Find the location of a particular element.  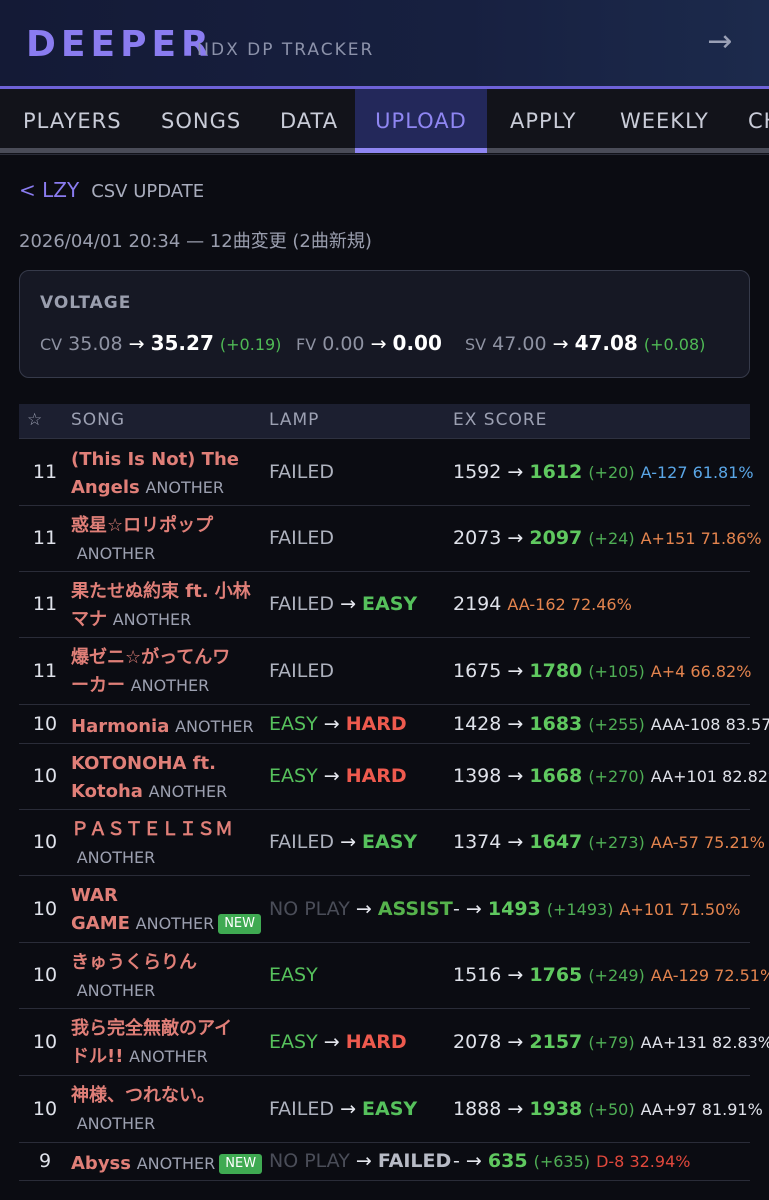

ex-delta: (+50) is located at coordinates (611, 1109).